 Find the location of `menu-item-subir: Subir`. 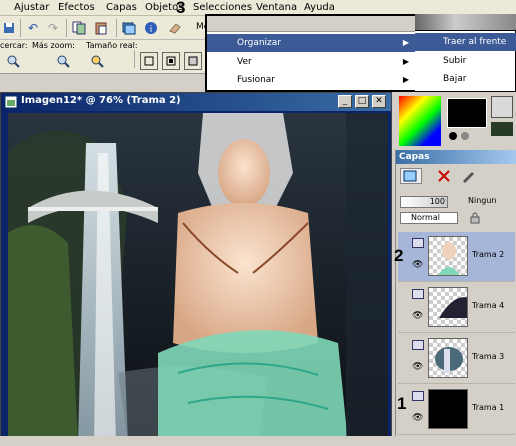

menu-item-subir: Subir is located at coordinates (465, 61).